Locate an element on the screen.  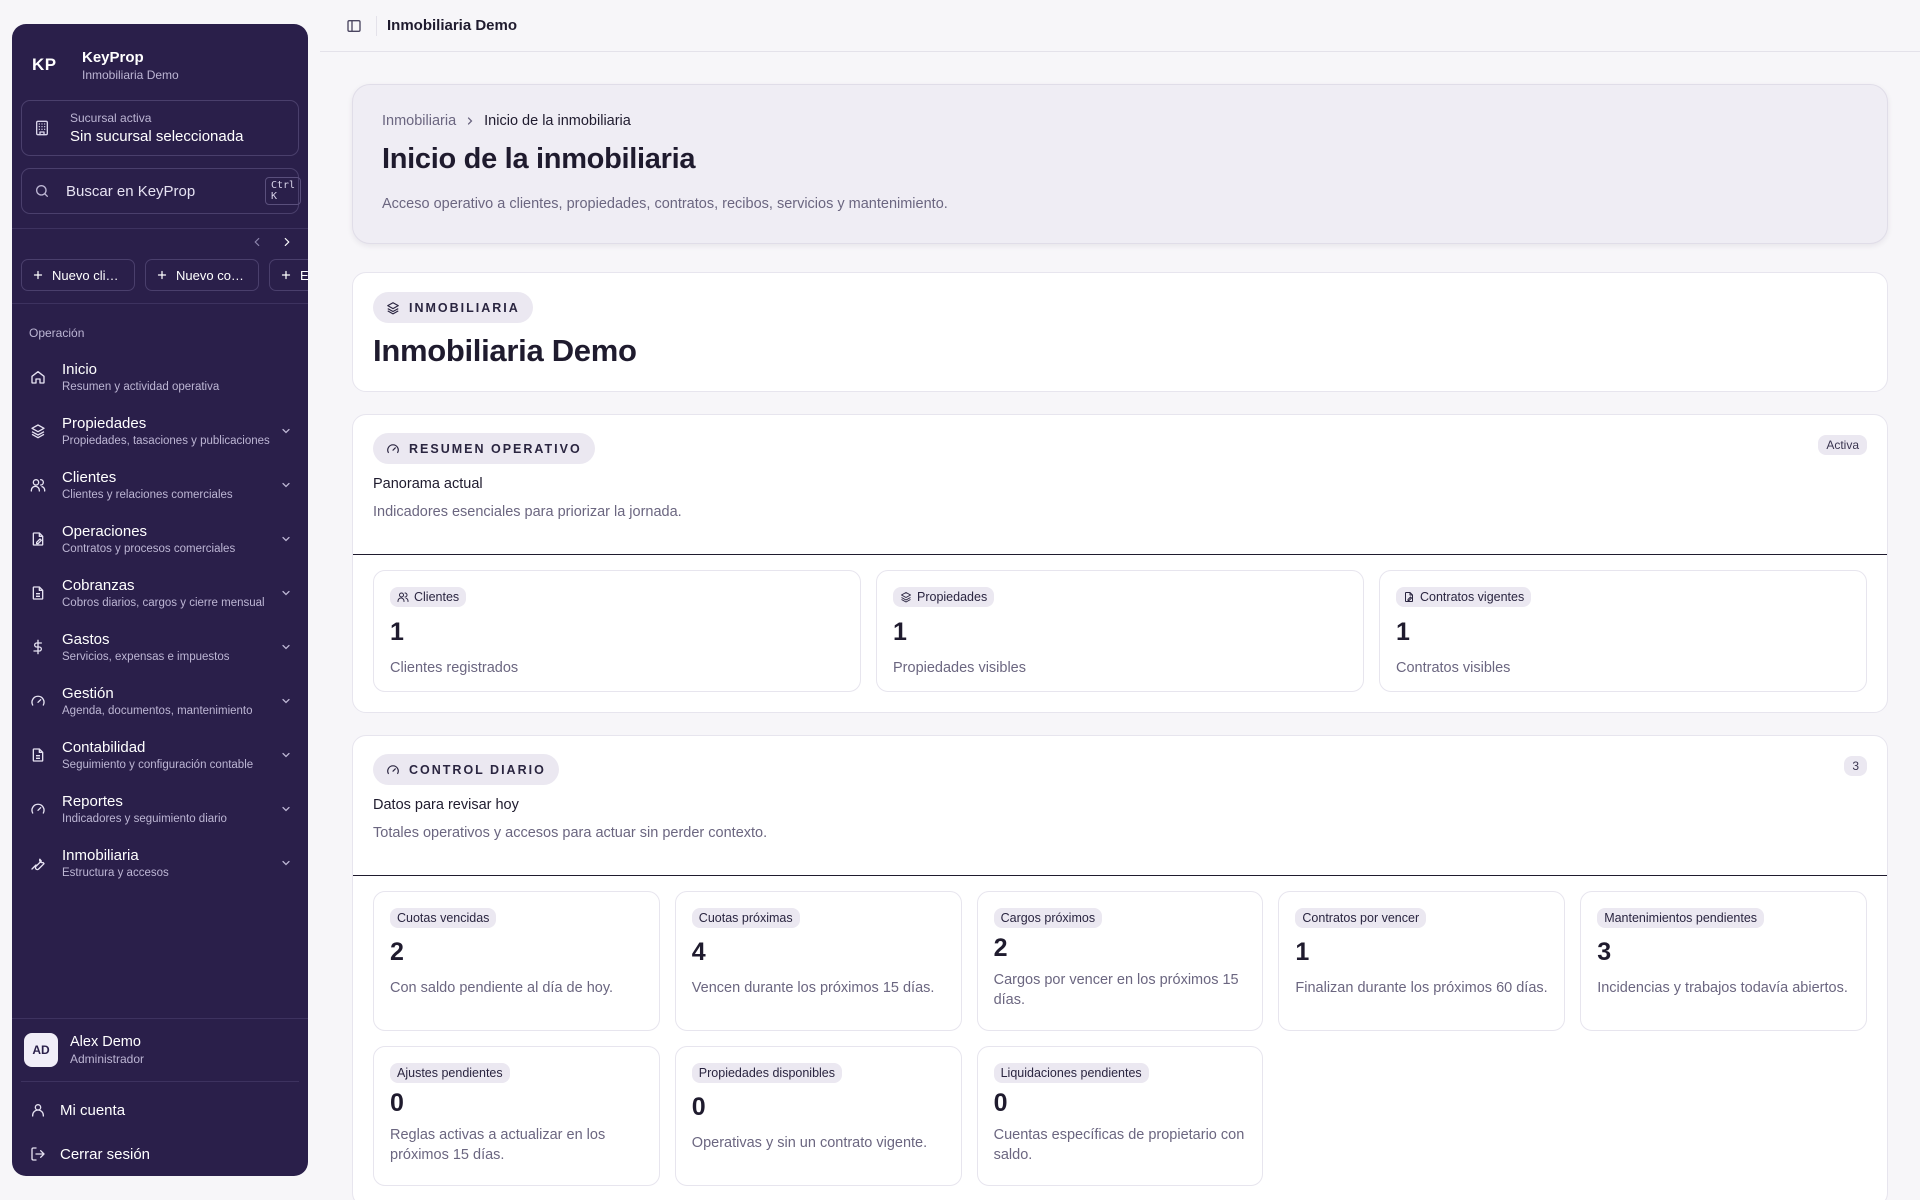
sidebar-item-subtitle: Clientes y relaciones comerciales is located at coordinates (147, 495).